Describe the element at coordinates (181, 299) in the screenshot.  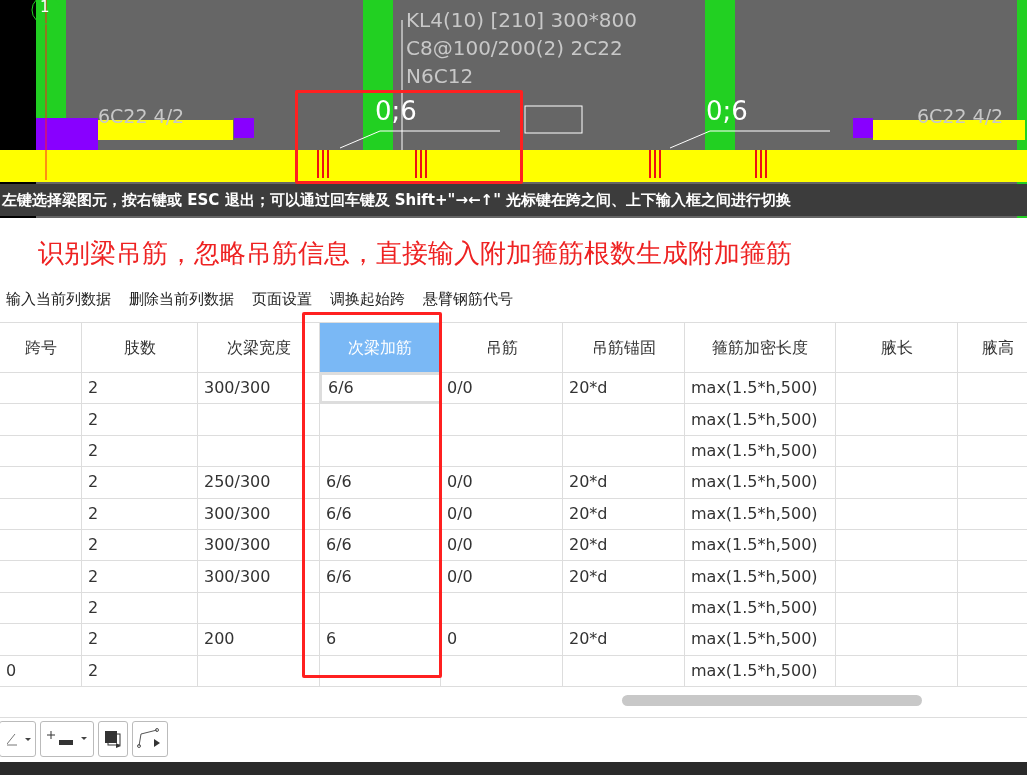
I see `toolbar-button: 删除当前列数据` at that location.